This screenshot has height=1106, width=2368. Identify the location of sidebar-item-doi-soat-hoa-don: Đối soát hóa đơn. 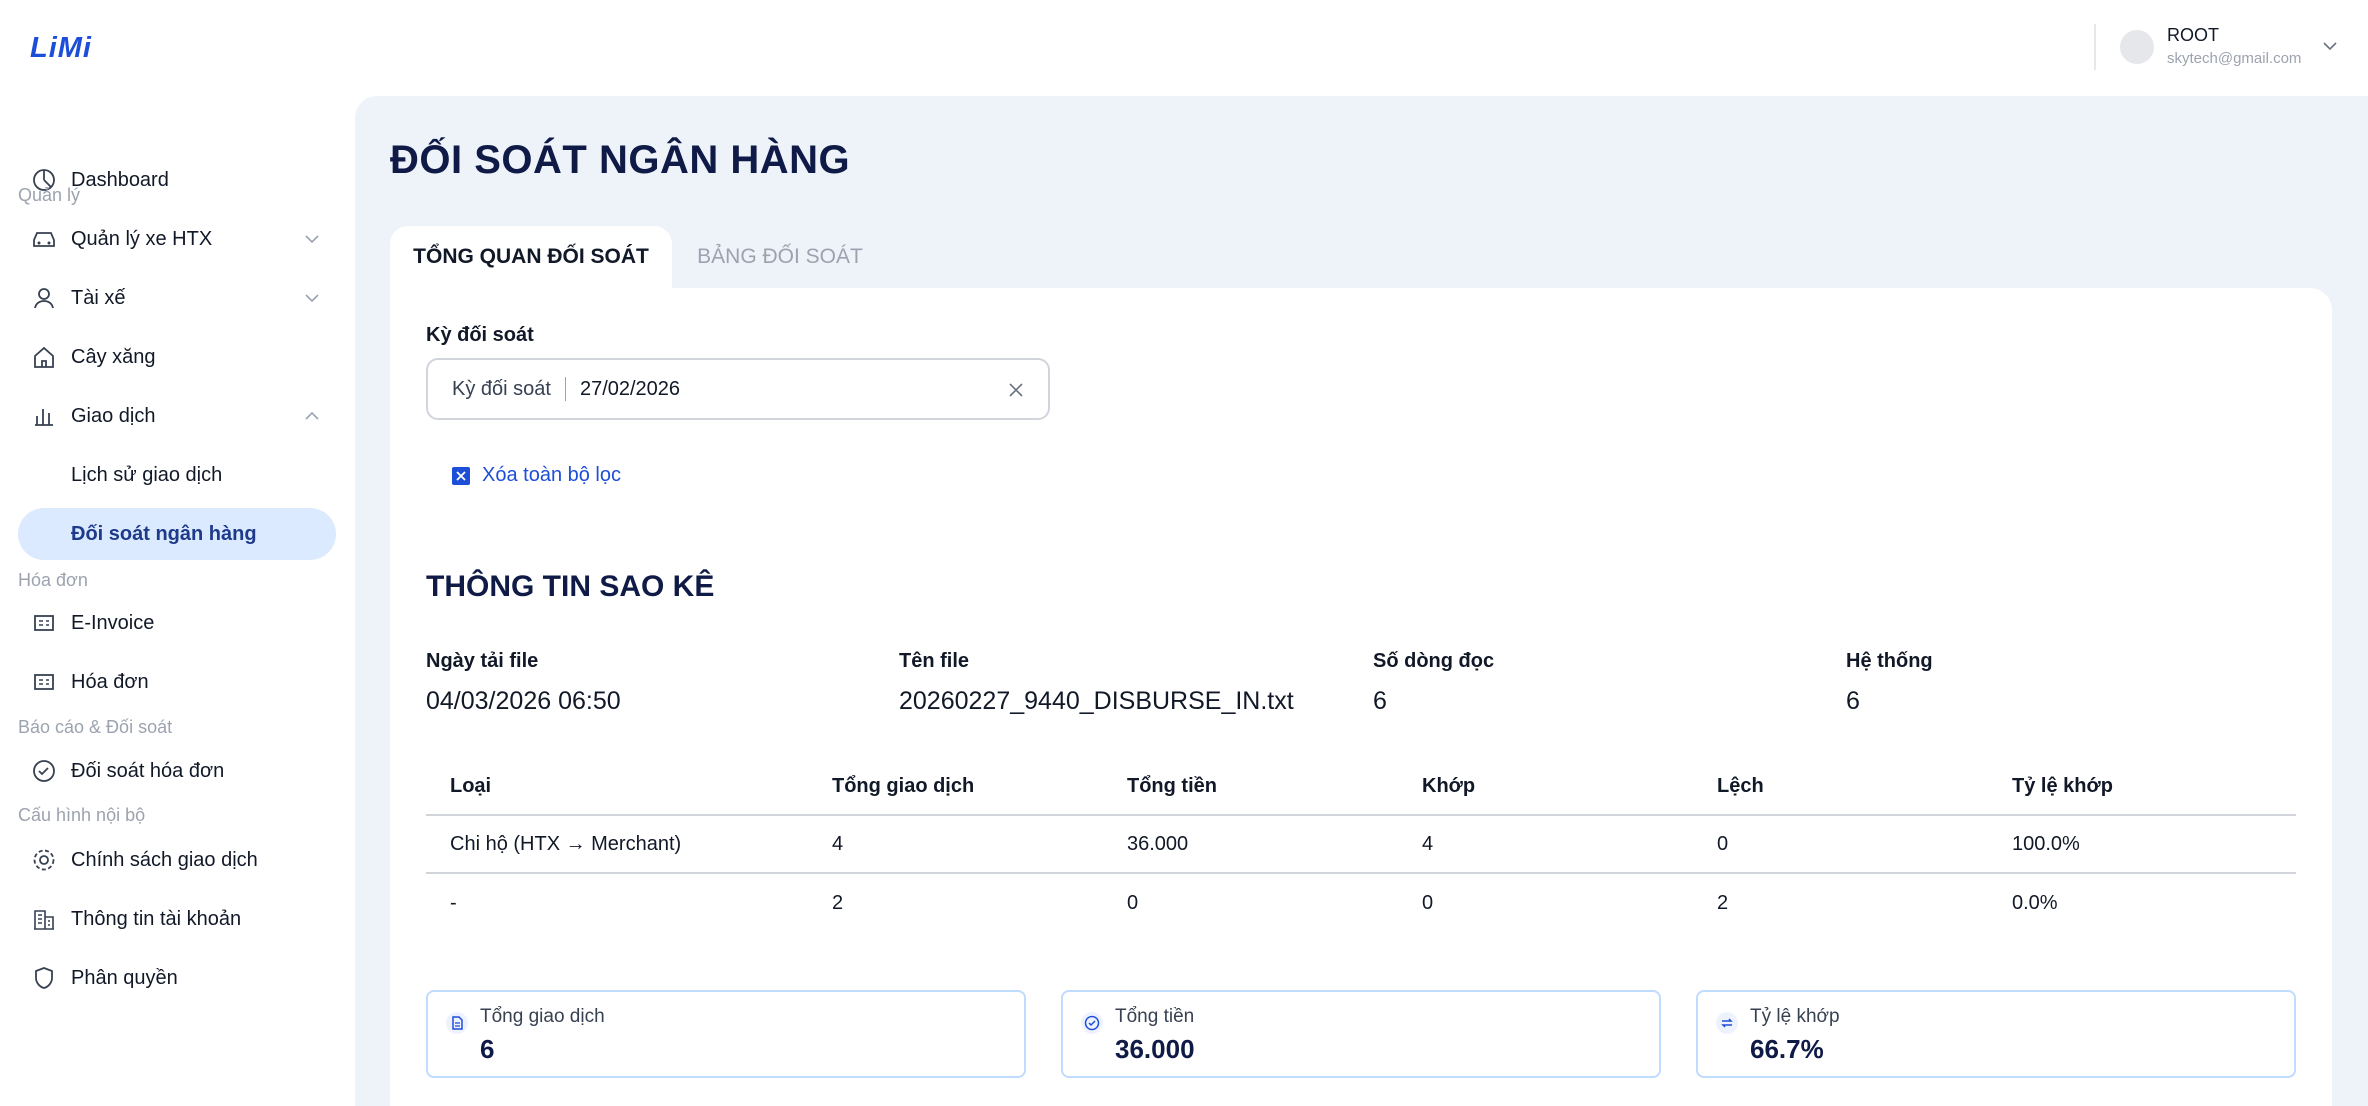
(177, 771).